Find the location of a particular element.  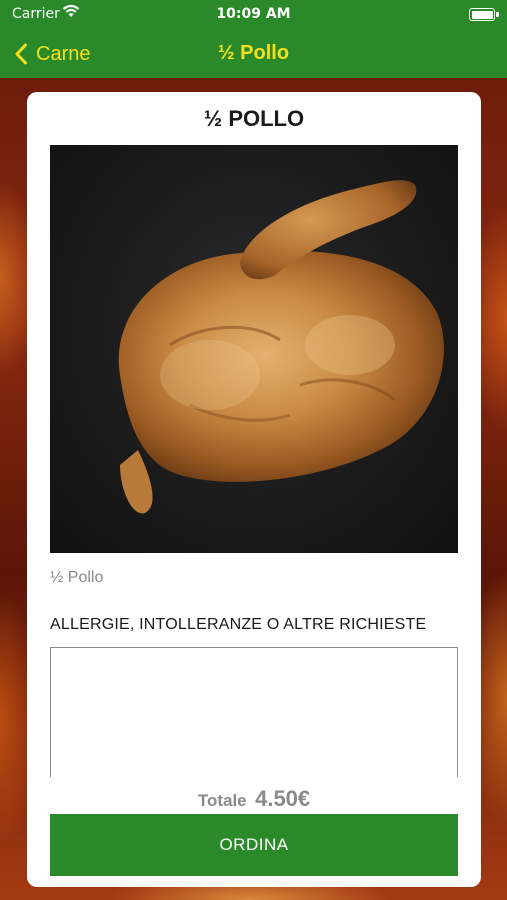

nav-title: ½ Pollo is located at coordinates (253, 53).